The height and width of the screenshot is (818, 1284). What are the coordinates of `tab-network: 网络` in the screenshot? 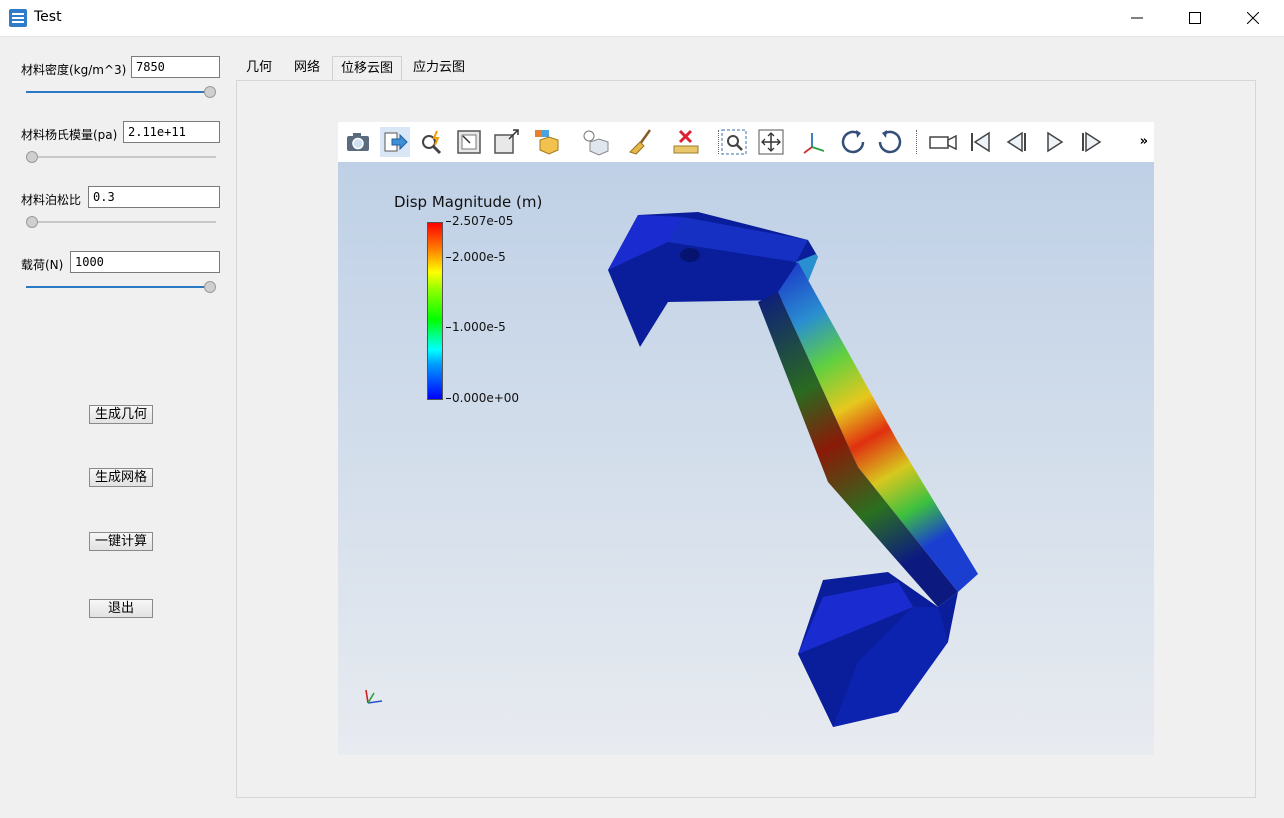 It's located at (307, 68).